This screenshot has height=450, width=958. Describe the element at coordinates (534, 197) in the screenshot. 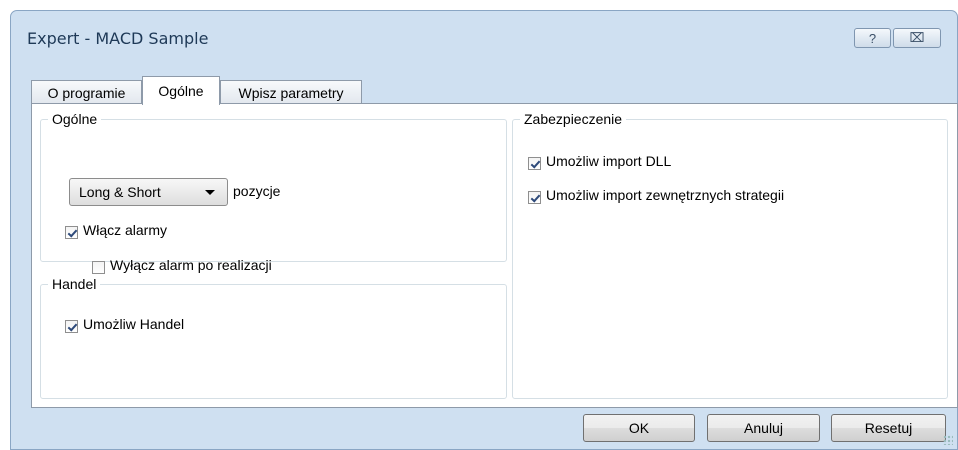

I see `allow-external-checkbox` at that location.